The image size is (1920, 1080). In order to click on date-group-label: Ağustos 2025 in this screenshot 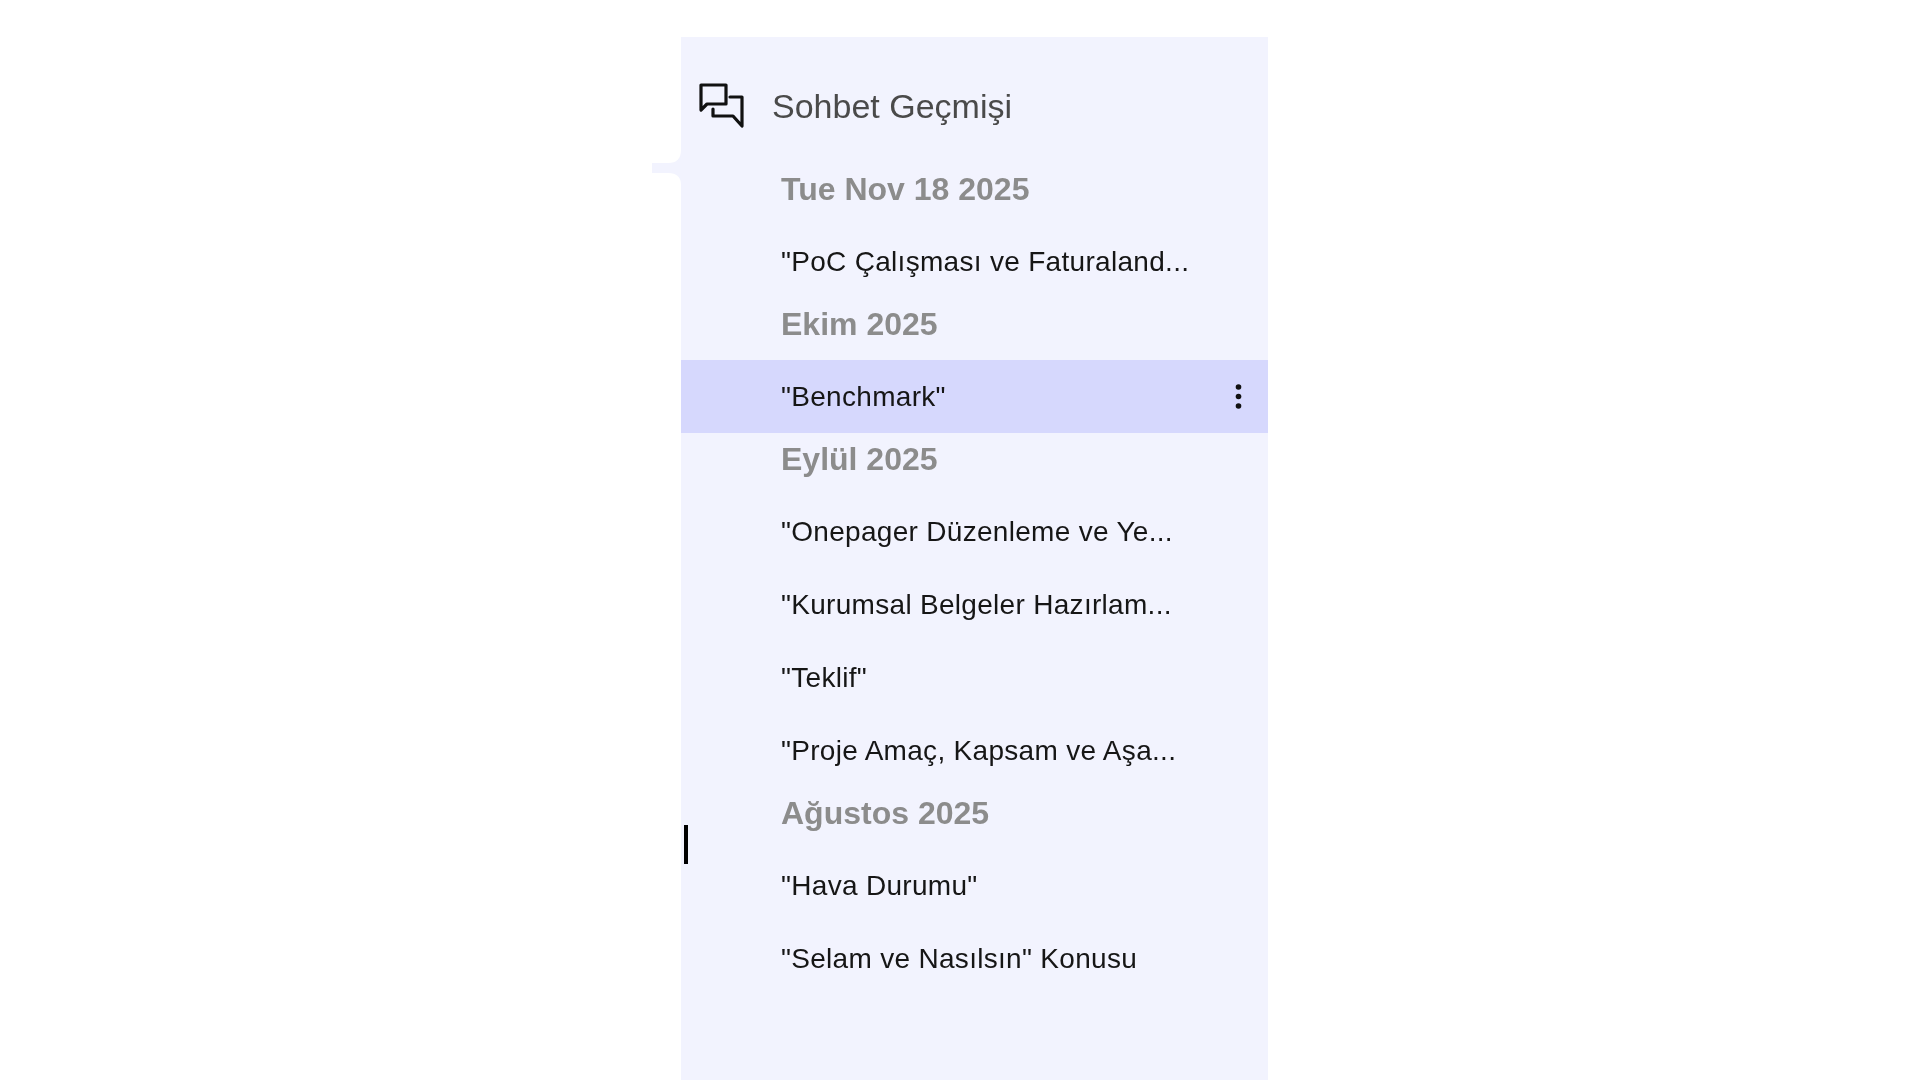, I will do `click(885, 813)`.